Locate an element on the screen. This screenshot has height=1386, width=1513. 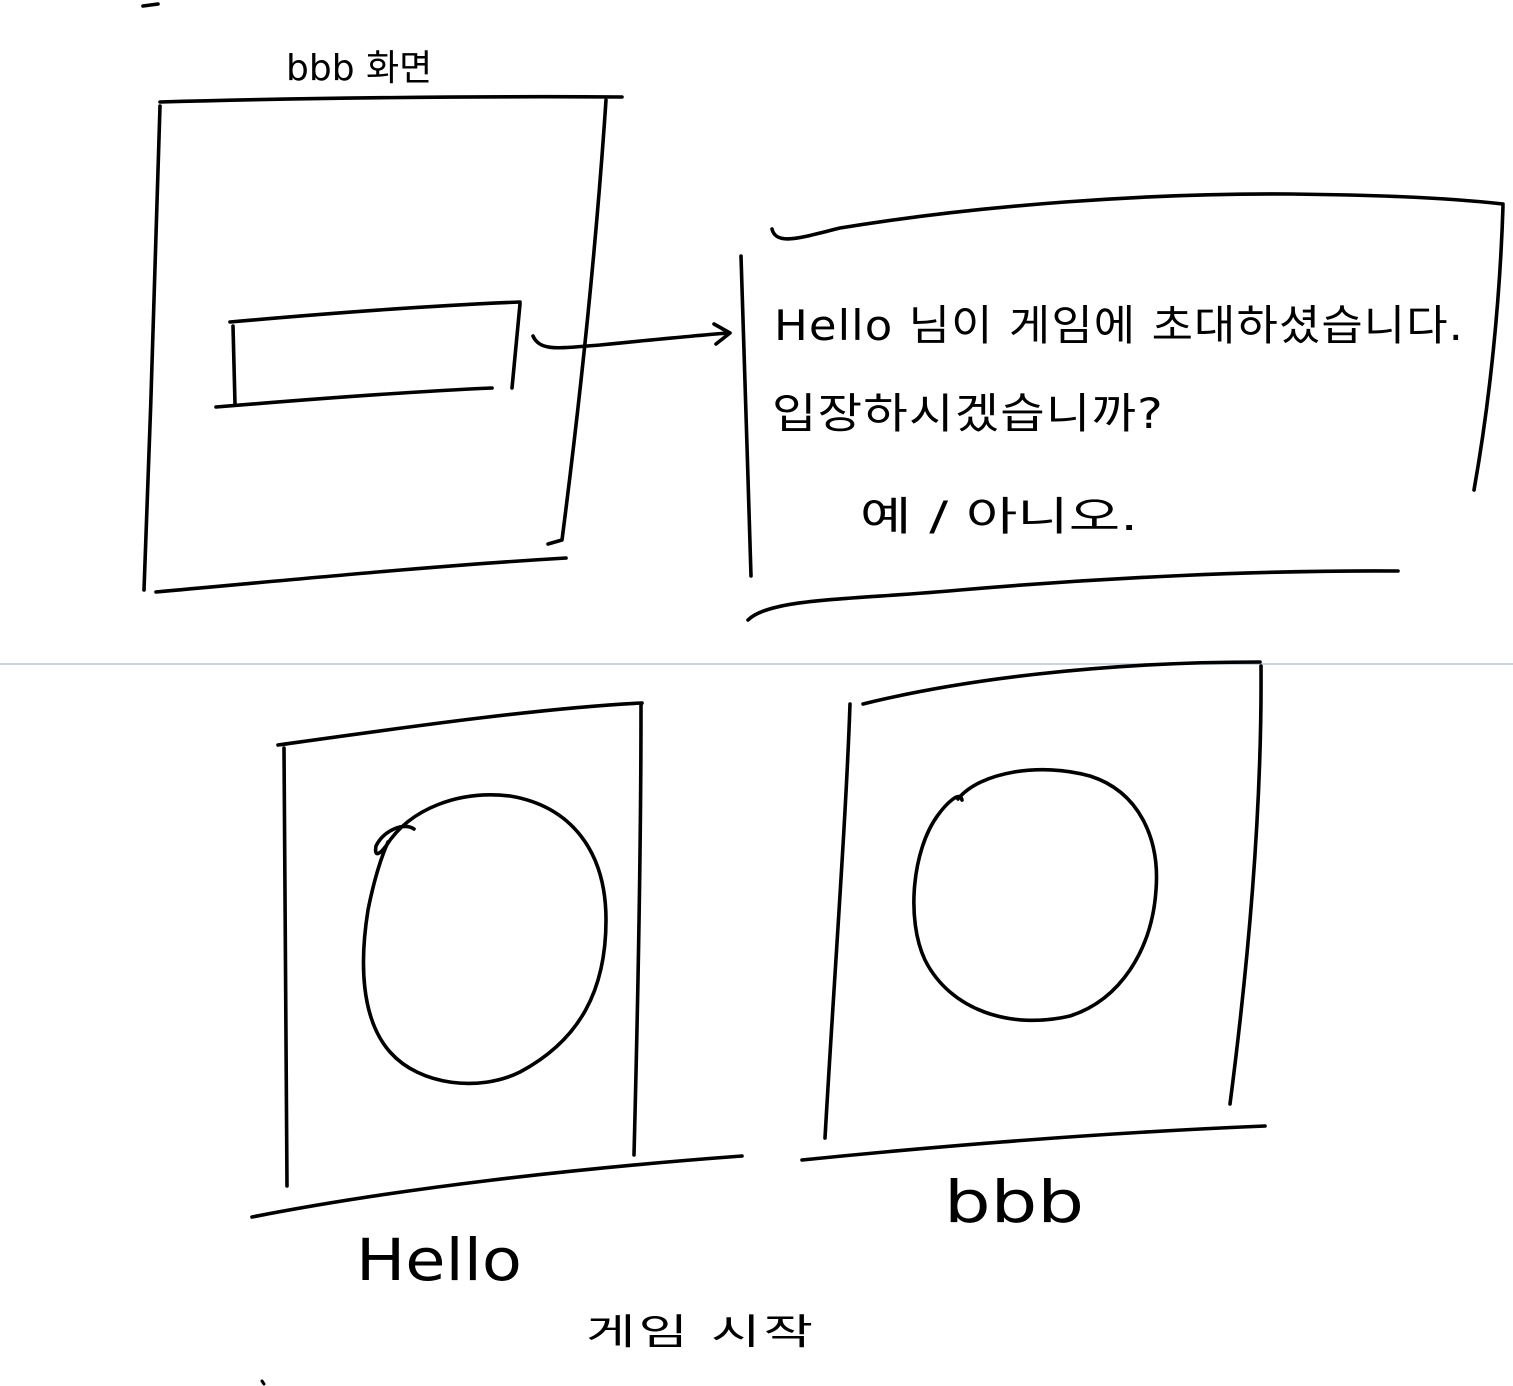
hello-avatar-circle is located at coordinates (484, 939).